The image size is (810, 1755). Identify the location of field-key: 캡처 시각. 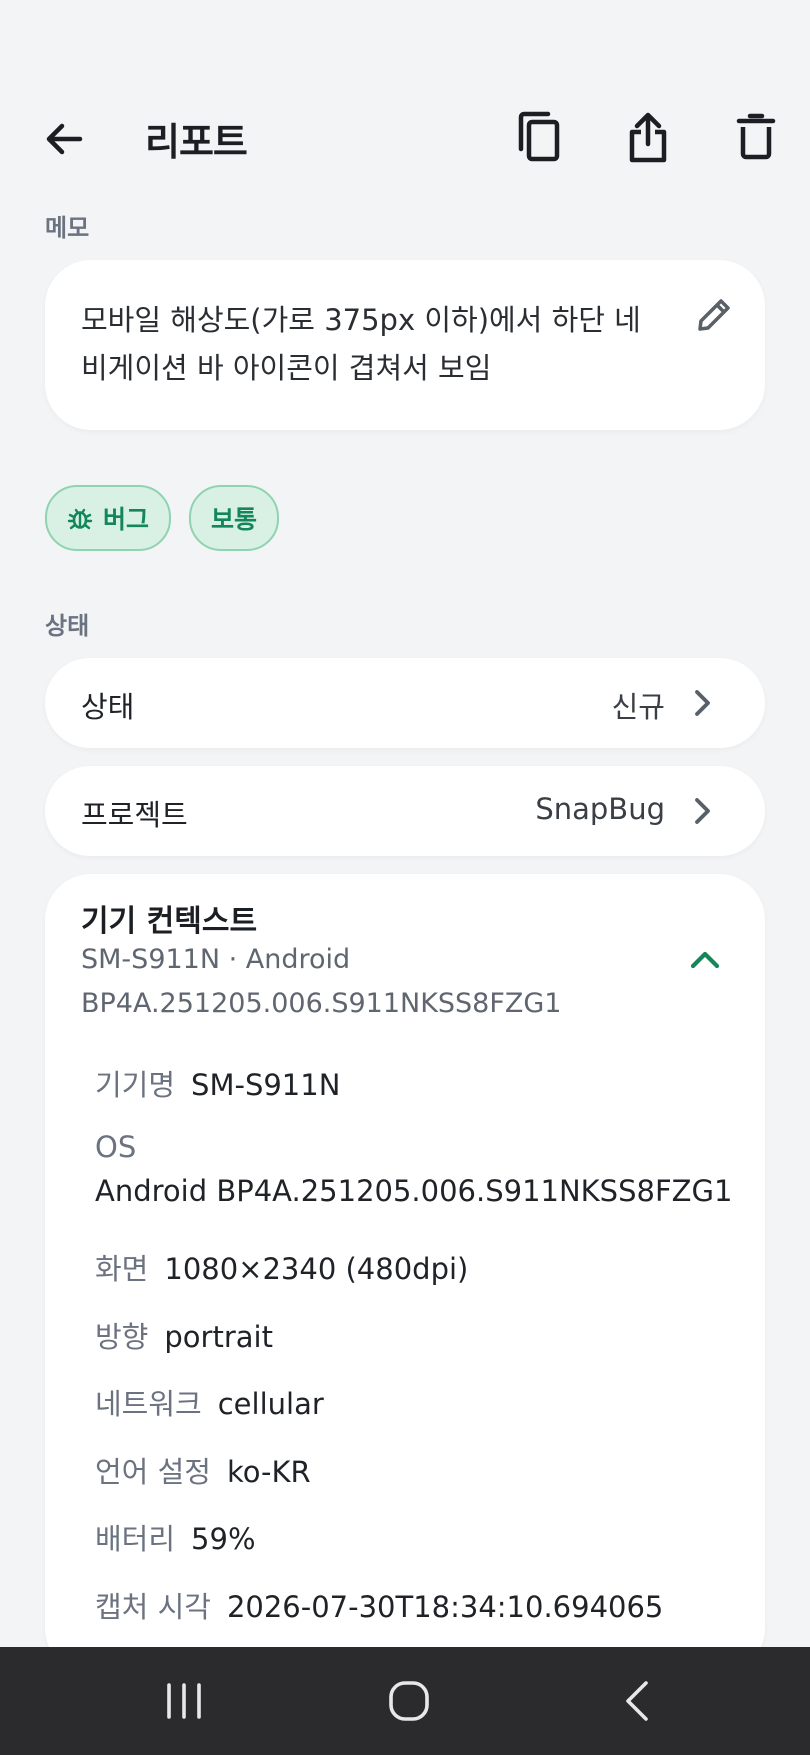
(153, 1607).